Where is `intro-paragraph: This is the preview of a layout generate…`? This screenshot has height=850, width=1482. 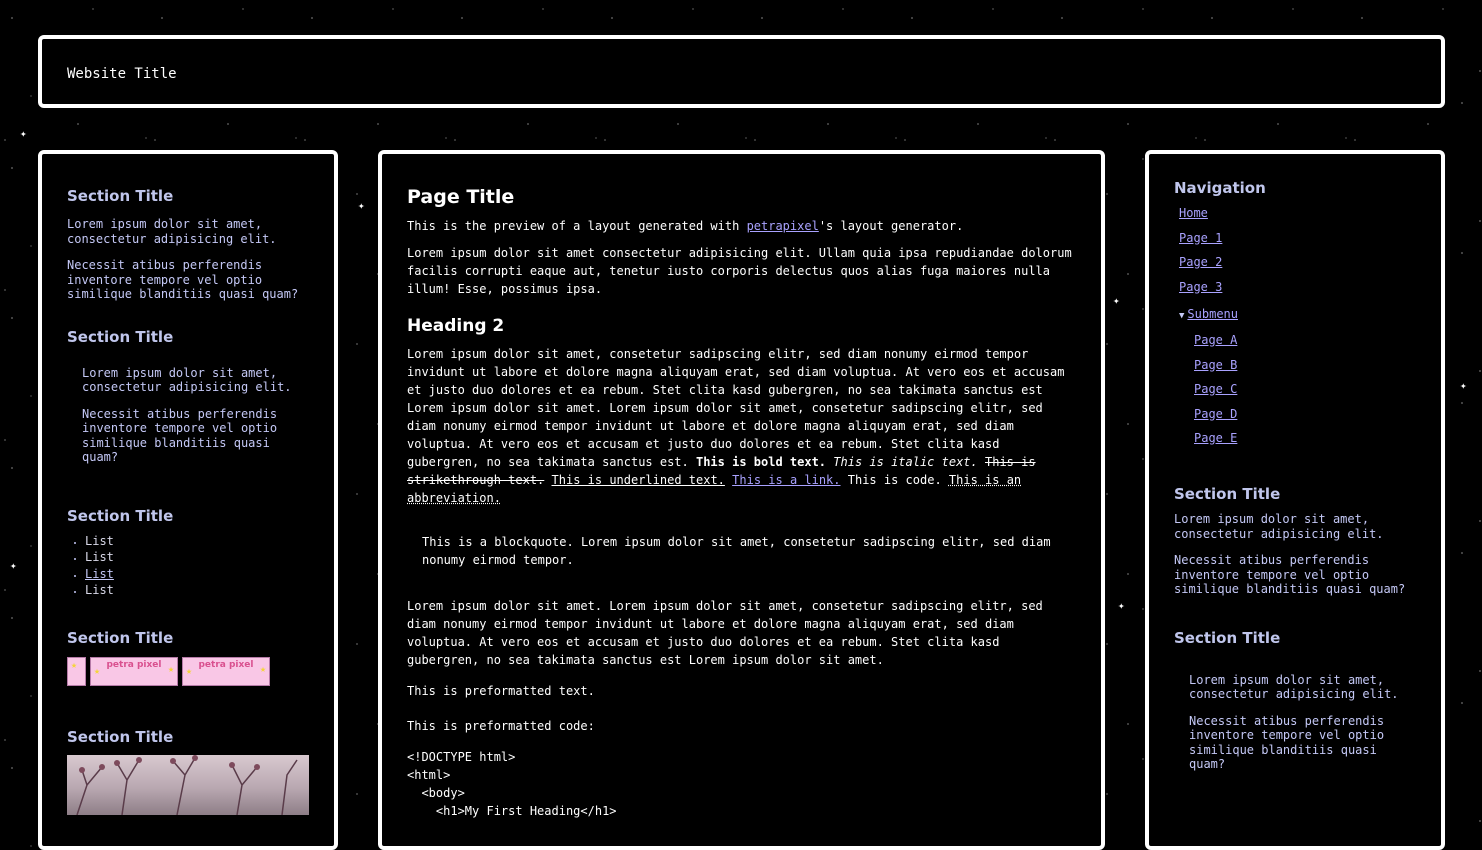
intro-paragraph: This is the preview of a layout generate… is located at coordinates (741, 226).